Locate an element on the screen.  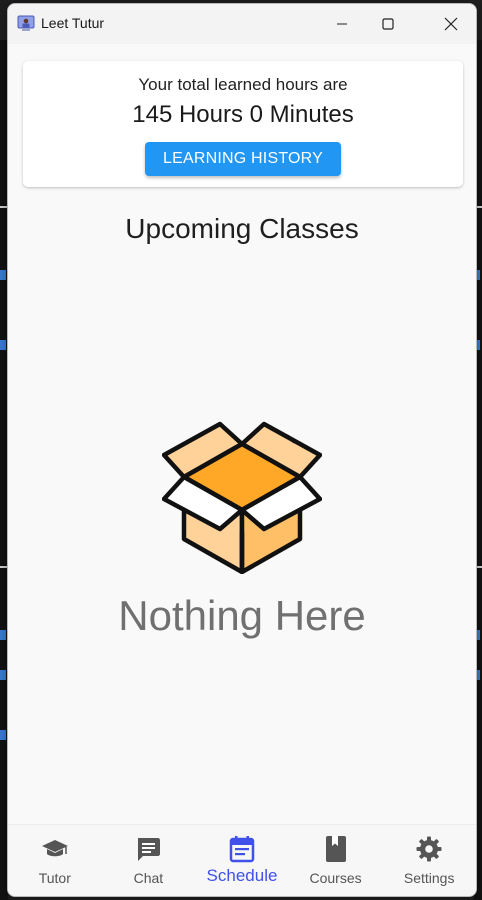
empty-state-text: Nothing Here is located at coordinates (242, 615).